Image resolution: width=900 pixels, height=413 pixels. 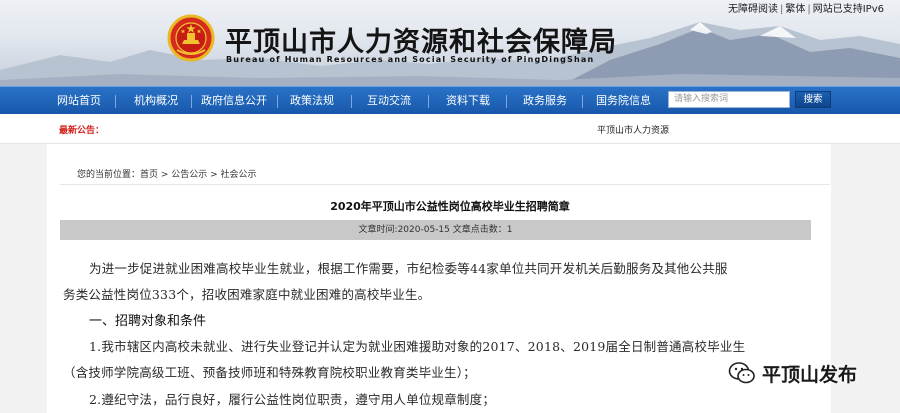 What do you see at coordinates (753, 9) in the screenshot?
I see `accessible-reading-link: 无障碍阅读` at bounding box center [753, 9].